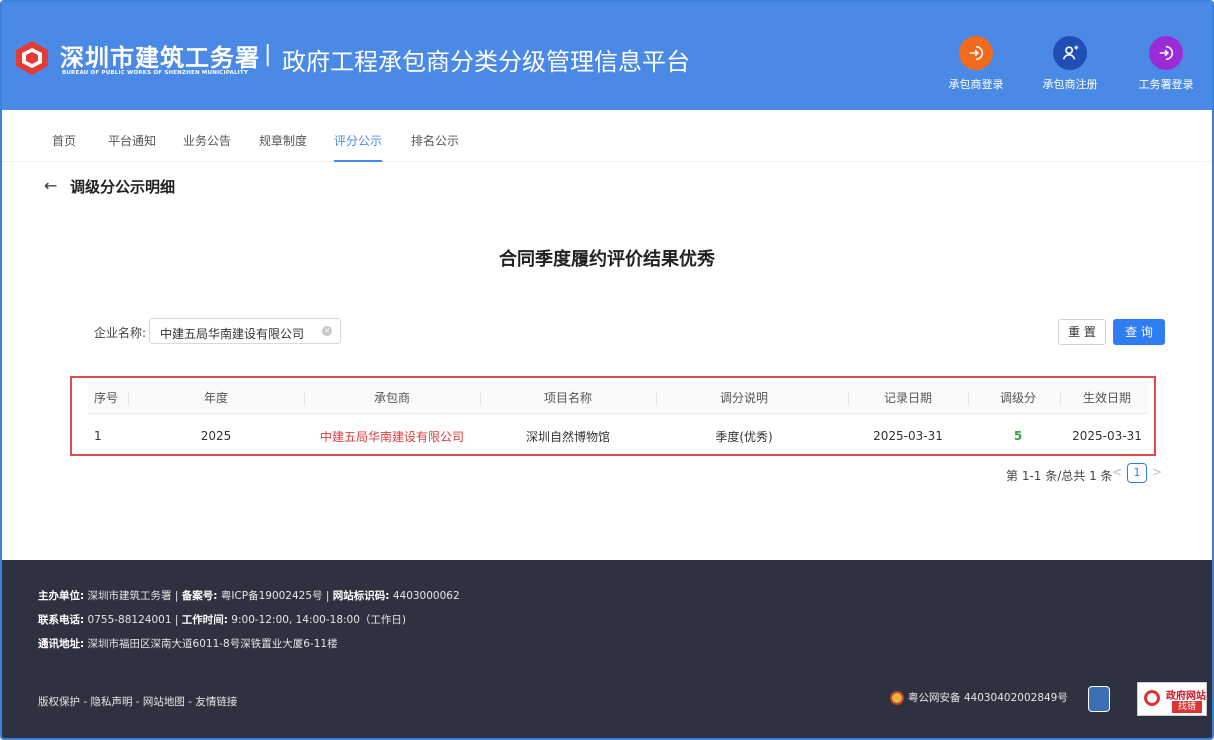  I want to click on page-number-button: 1, so click(1137, 473).